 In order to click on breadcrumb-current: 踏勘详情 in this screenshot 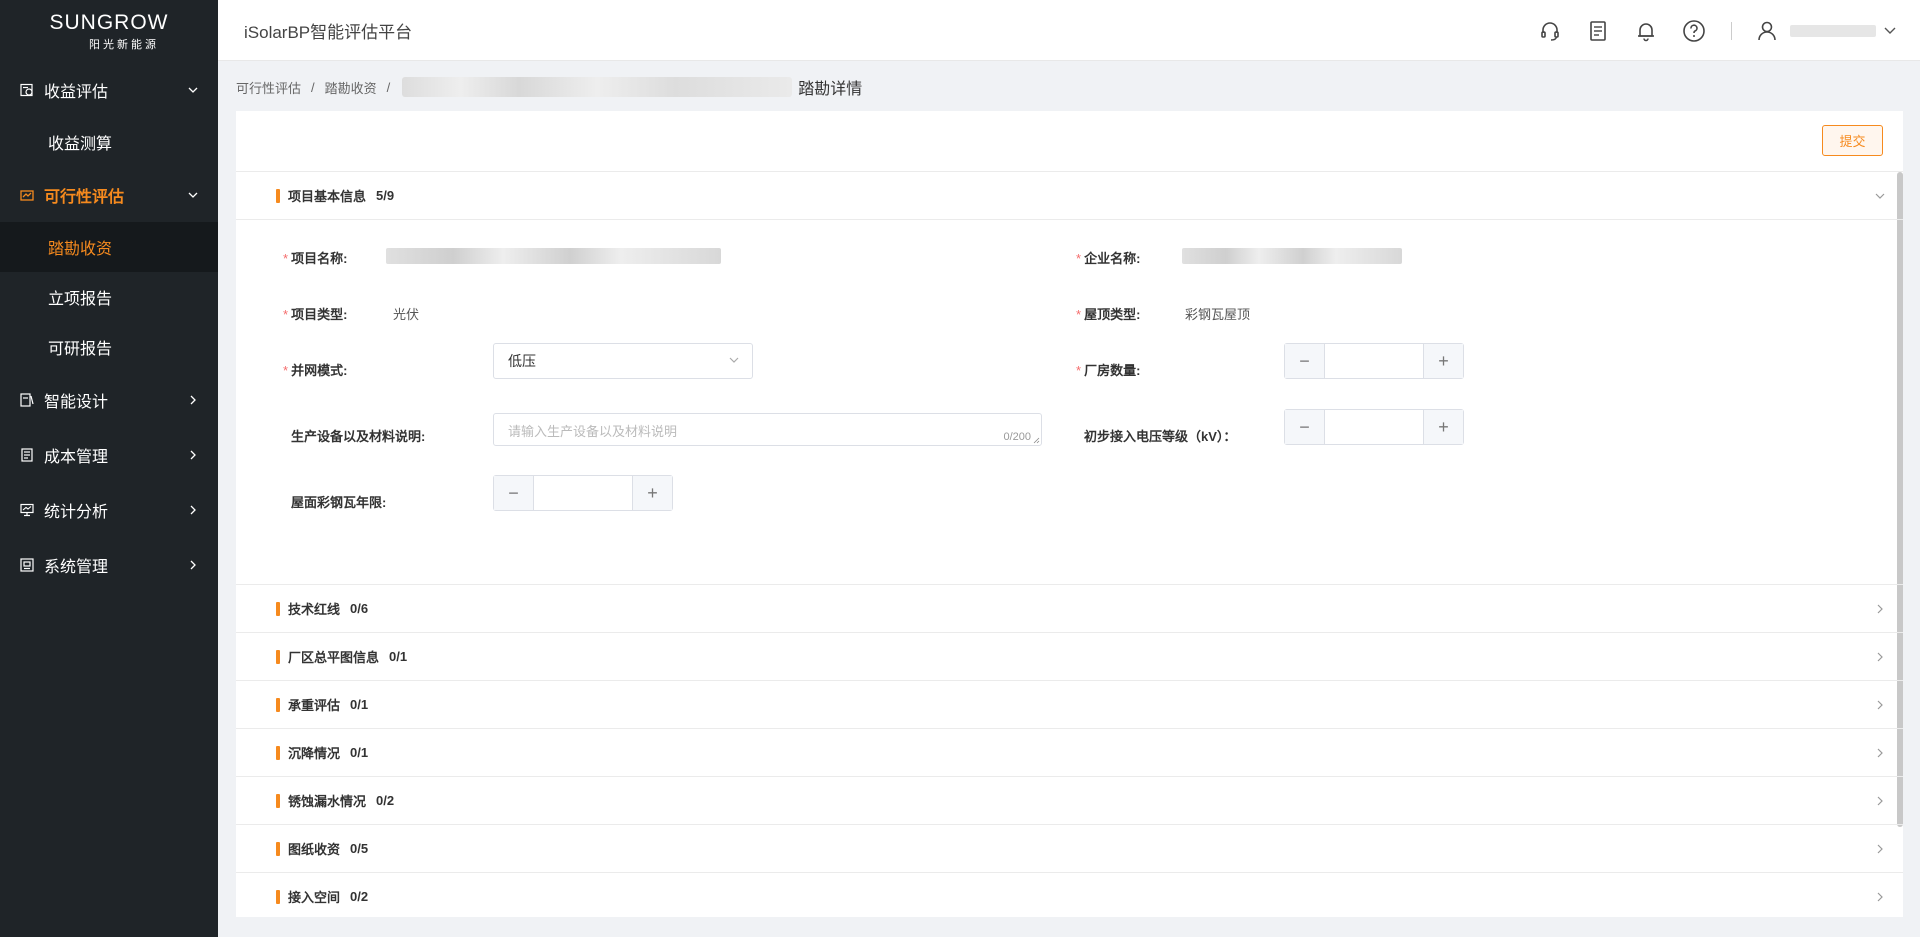, I will do `click(830, 89)`.